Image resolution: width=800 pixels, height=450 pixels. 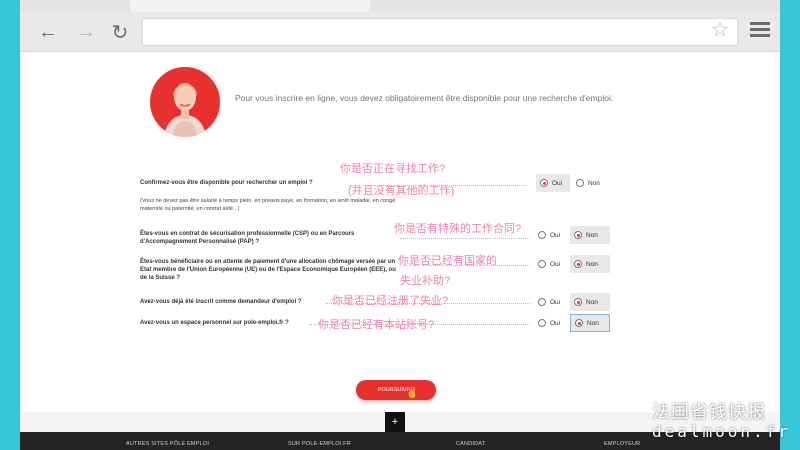 I want to click on q3-oui-label: Oui, so click(x=555, y=264).